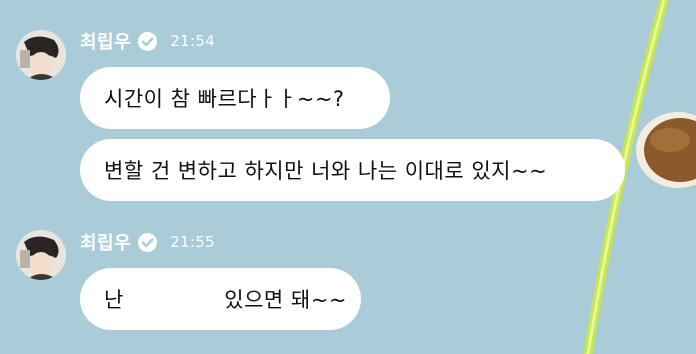  What do you see at coordinates (352, 170) in the screenshot?
I see `message-bubble: 변할 건 변하고 하지만 너와 나는 이대로 있지~~` at bounding box center [352, 170].